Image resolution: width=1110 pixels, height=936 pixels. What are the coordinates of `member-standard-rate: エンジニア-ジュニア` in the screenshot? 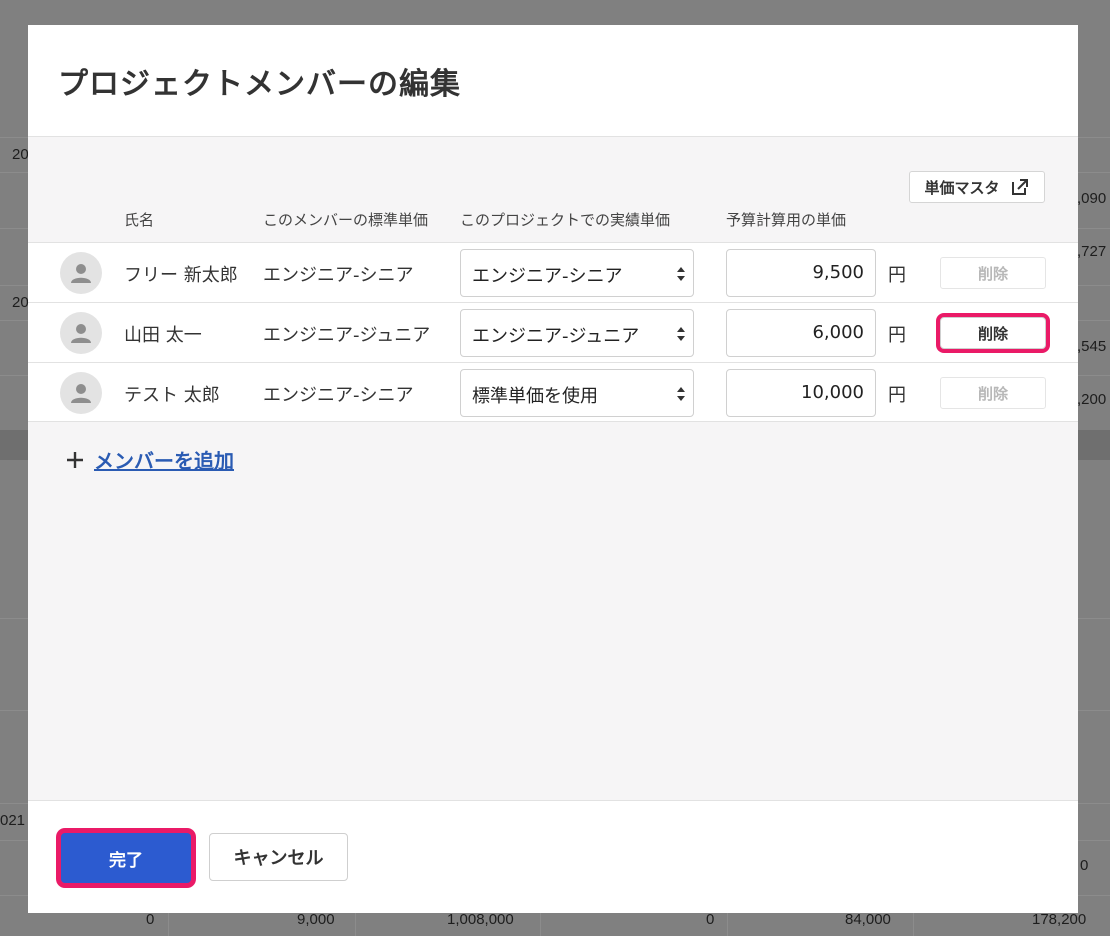 It's located at (347, 335).